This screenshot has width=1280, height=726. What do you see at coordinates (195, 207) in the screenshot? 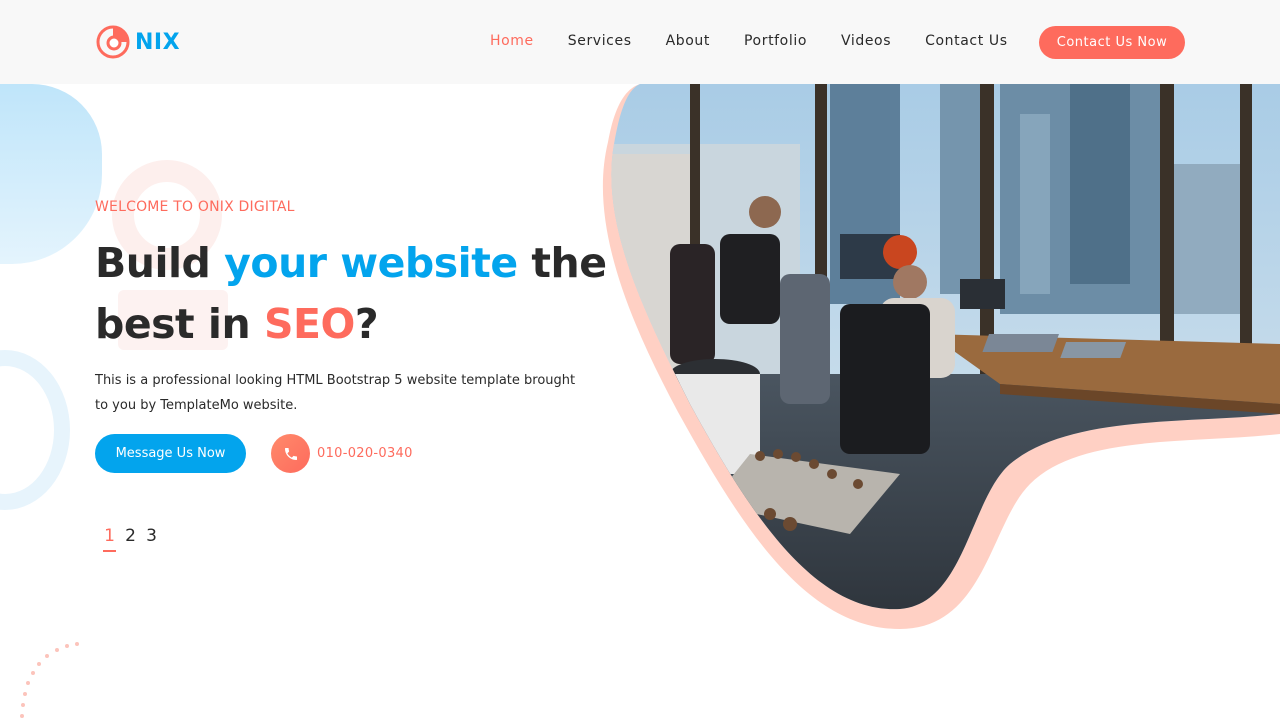
I see `hero-eyebrow: WELCOME TO ONIX DIGITAL` at bounding box center [195, 207].